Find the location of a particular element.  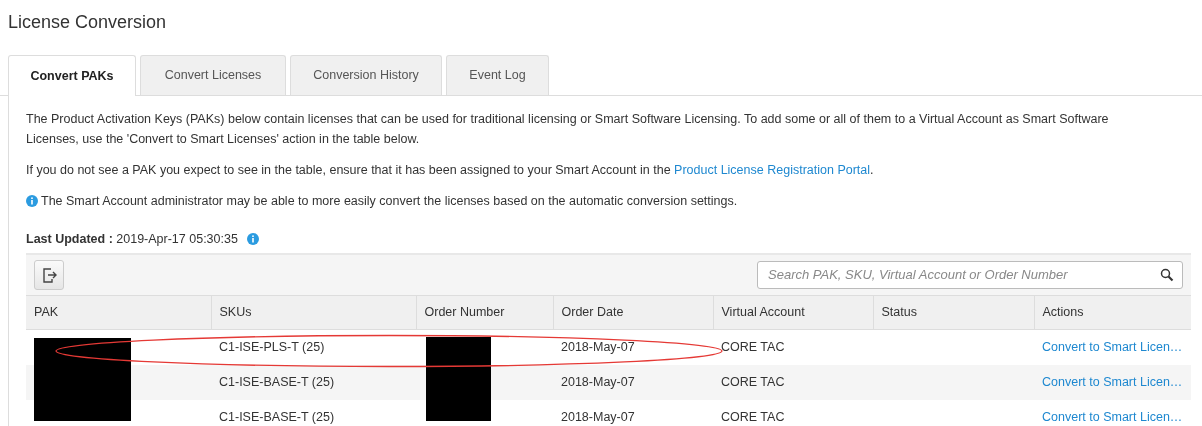

tab: Conversion History is located at coordinates (366, 75).